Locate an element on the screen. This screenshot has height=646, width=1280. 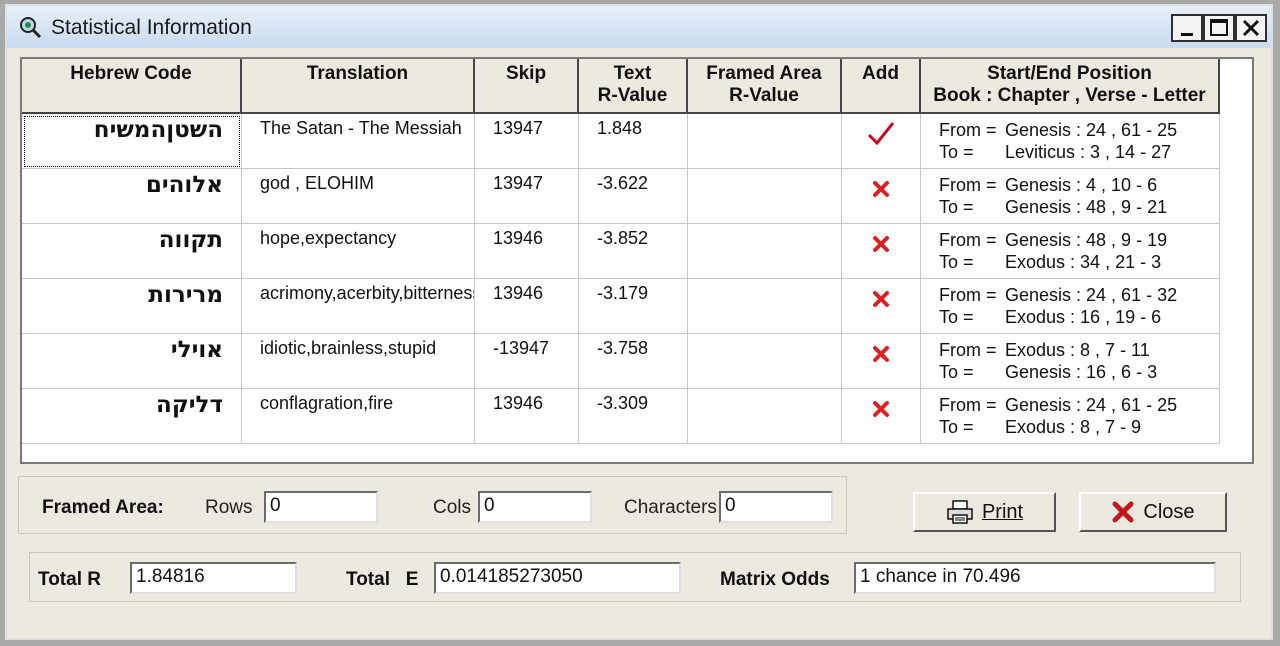
magnifier-app-icon is located at coordinates (31, 28).